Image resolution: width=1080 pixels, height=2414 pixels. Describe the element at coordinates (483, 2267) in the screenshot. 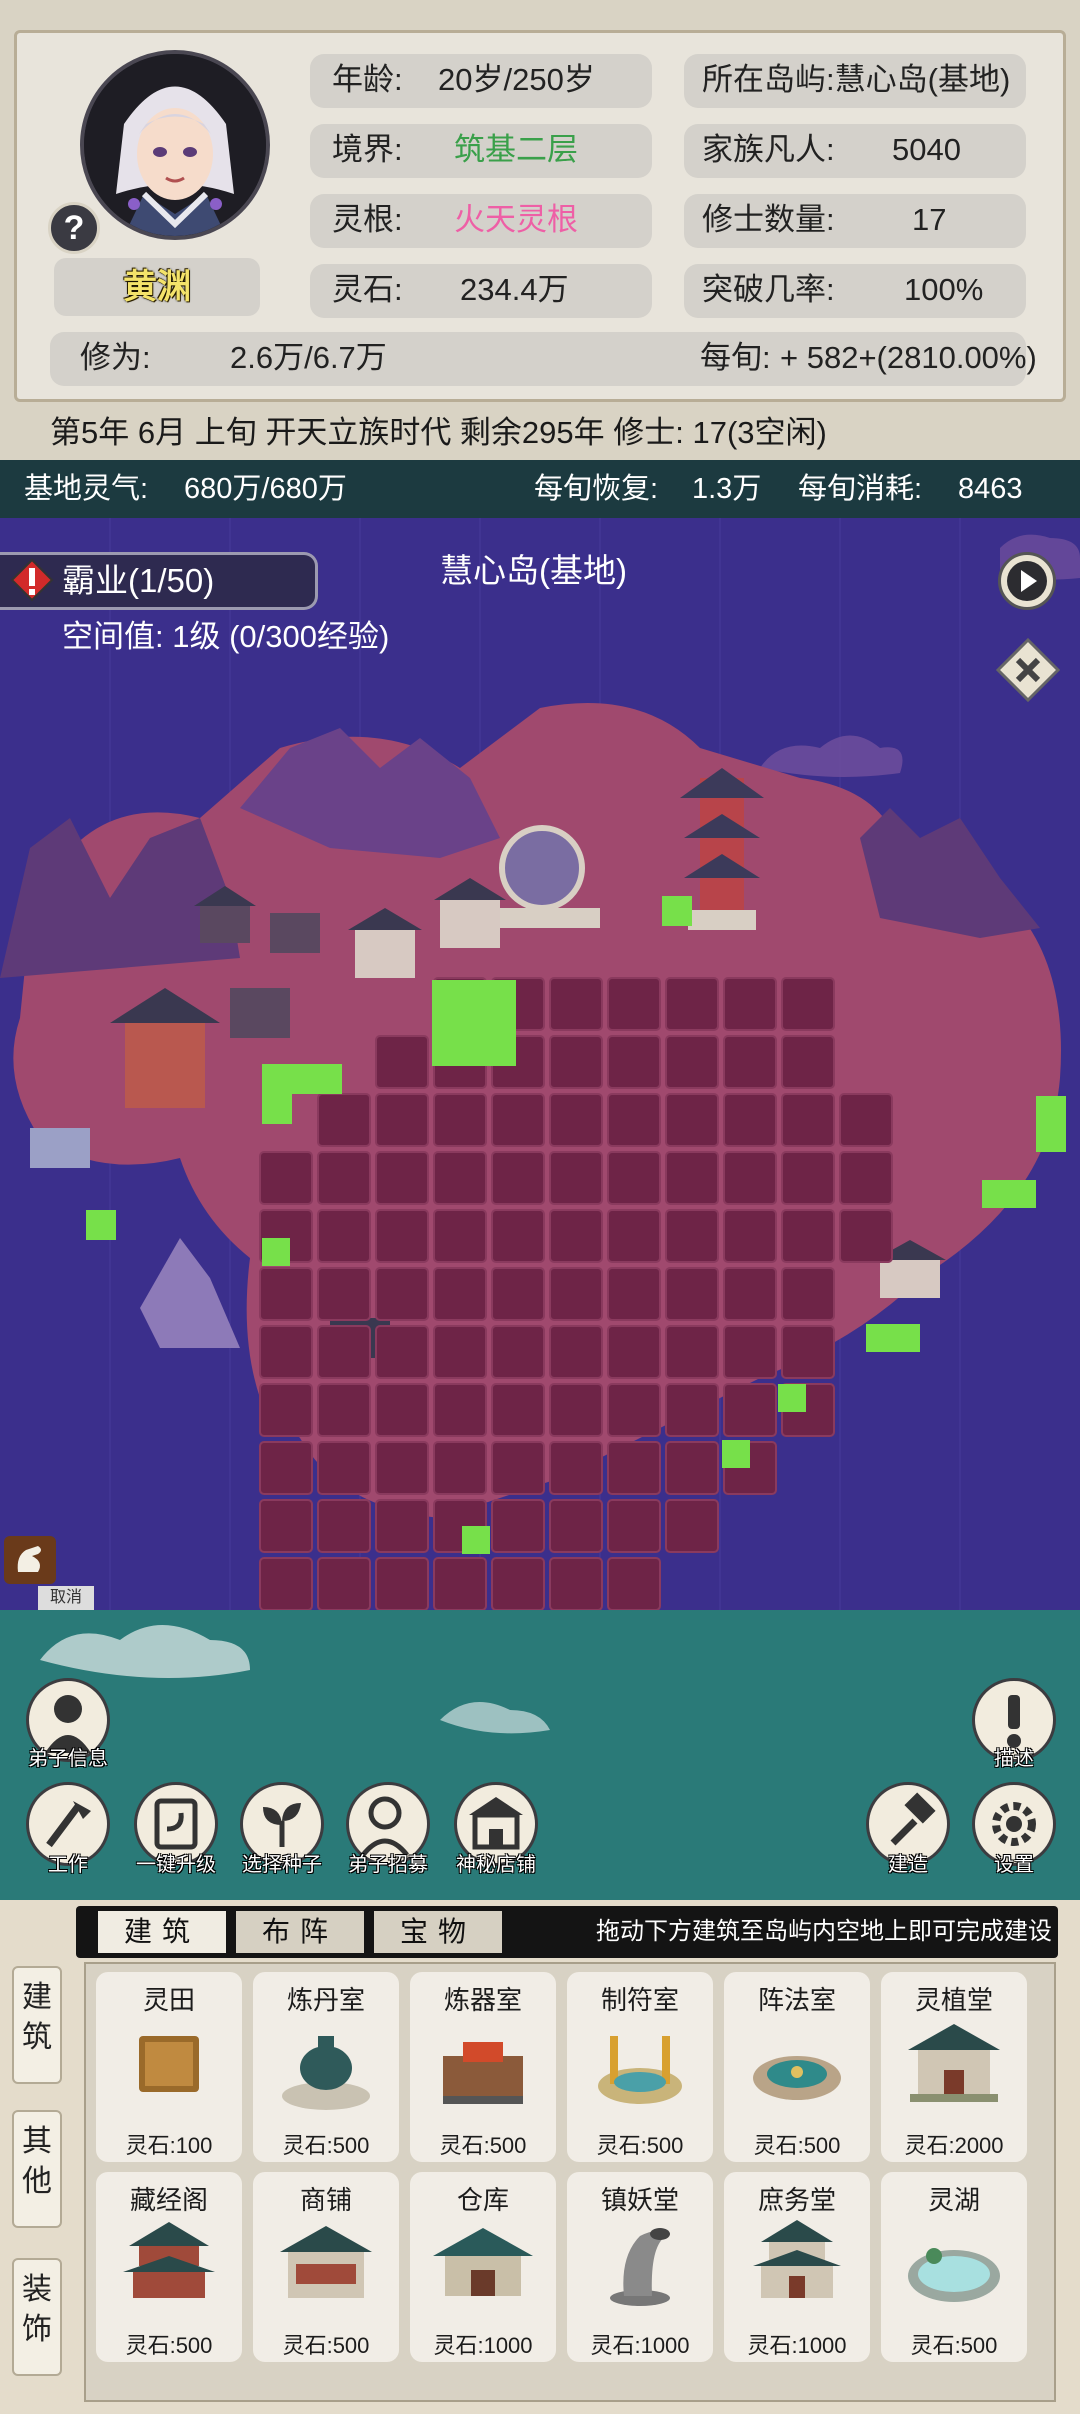

I see `building-card: 仓库 灵石:1000` at that location.